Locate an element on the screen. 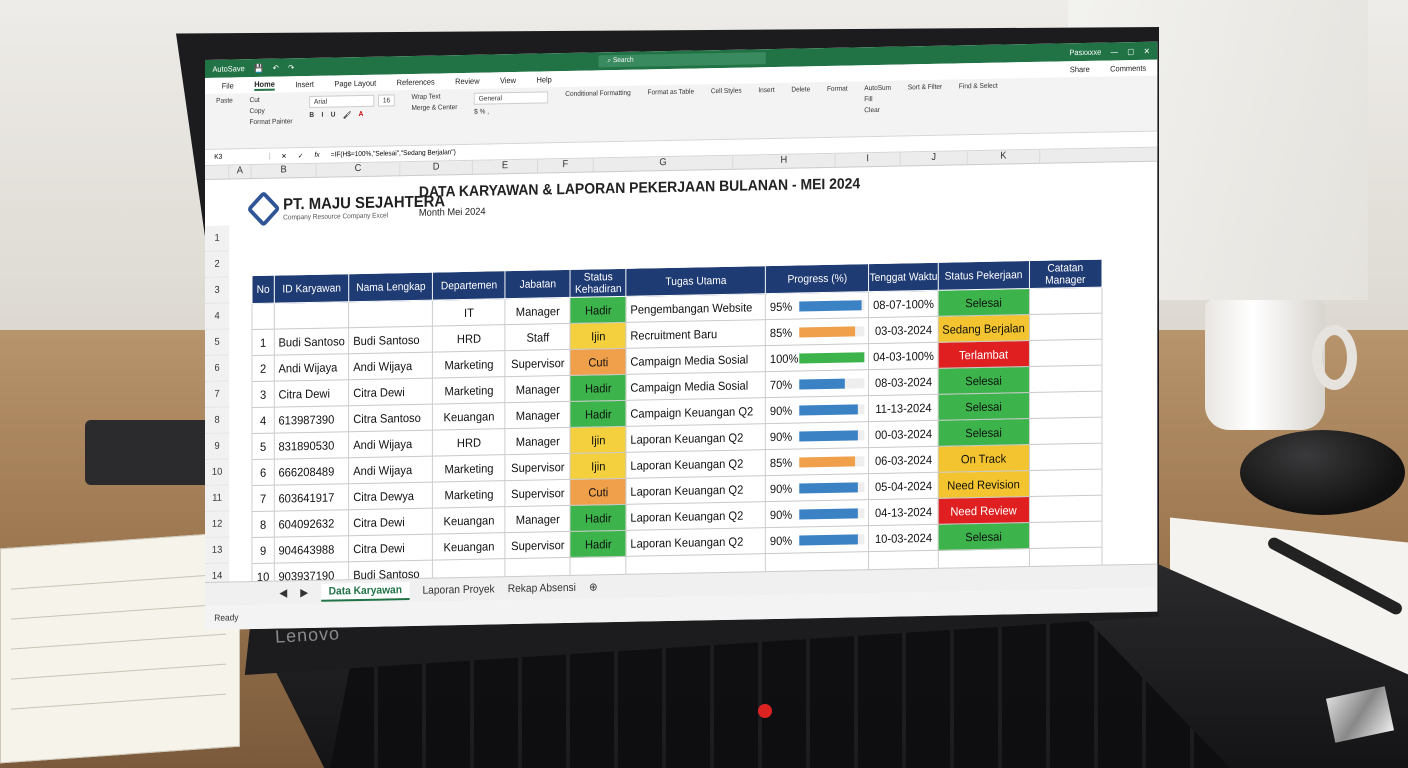 This screenshot has height=768, width=1408. format-as-table-button: Format as Table is located at coordinates (671, 93).